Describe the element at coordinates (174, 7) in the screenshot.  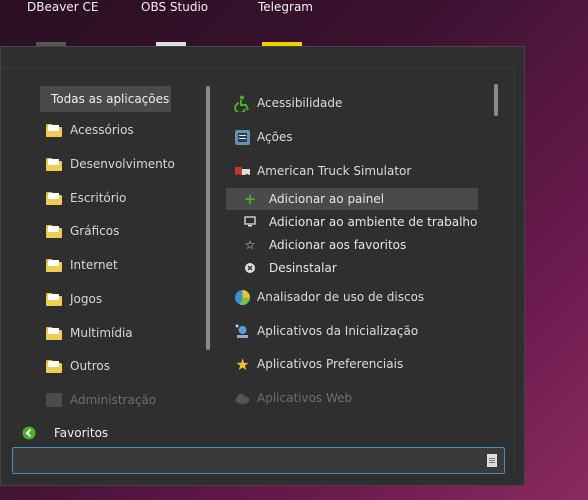
I see `taskbar-app-obs: OBS Studio` at that location.